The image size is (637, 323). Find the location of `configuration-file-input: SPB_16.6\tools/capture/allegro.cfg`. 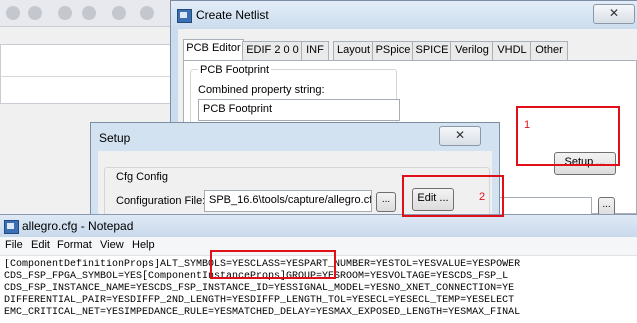

configuration-file-input: SPB_16.6\tools/capture/allegro.cfg is located at coordinates (288, 201).